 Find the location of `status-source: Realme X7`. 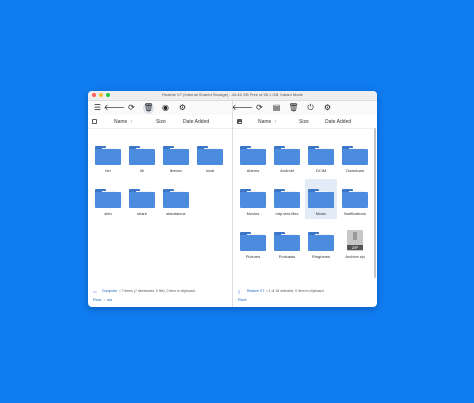

status-source: Realme X7 is located at coordinates (256, 291).